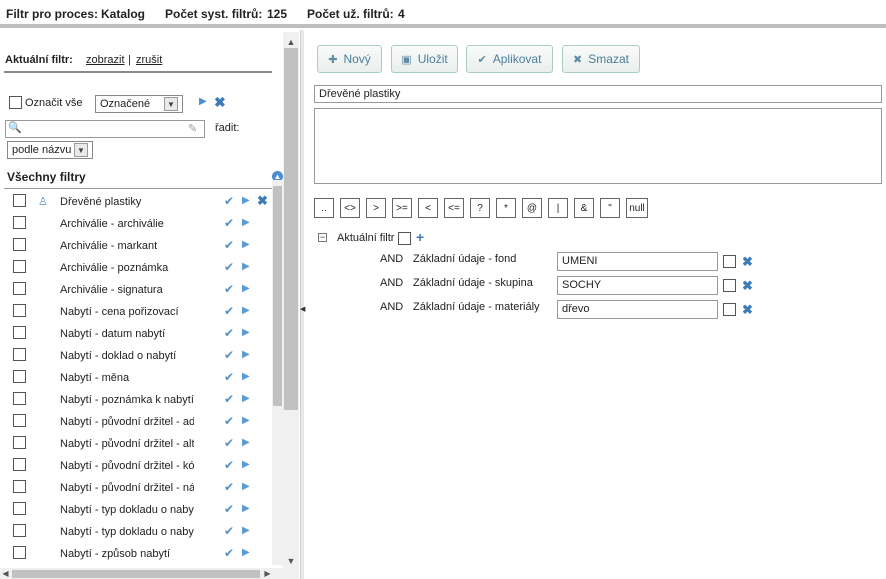 Image resolution: width=886 pixels, height=579 pixels. What do you see at coordinates (136, 422) in the screenshot?
I see `filter-list-item: Nabytí - původní držitel - ad ✔ ▶` at bounding box center [136, 422].